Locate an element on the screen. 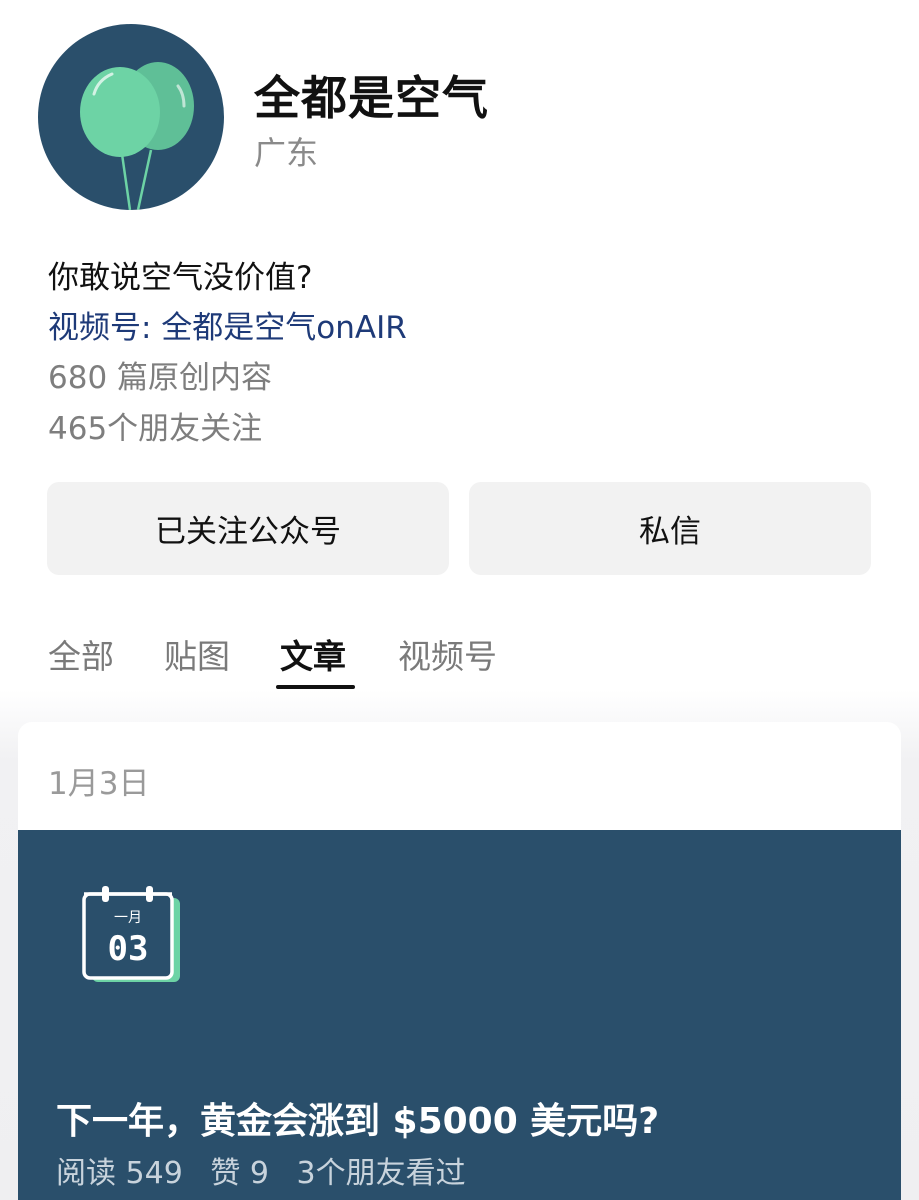  tab-articles: 文章 is located at coordinates (313, 654).